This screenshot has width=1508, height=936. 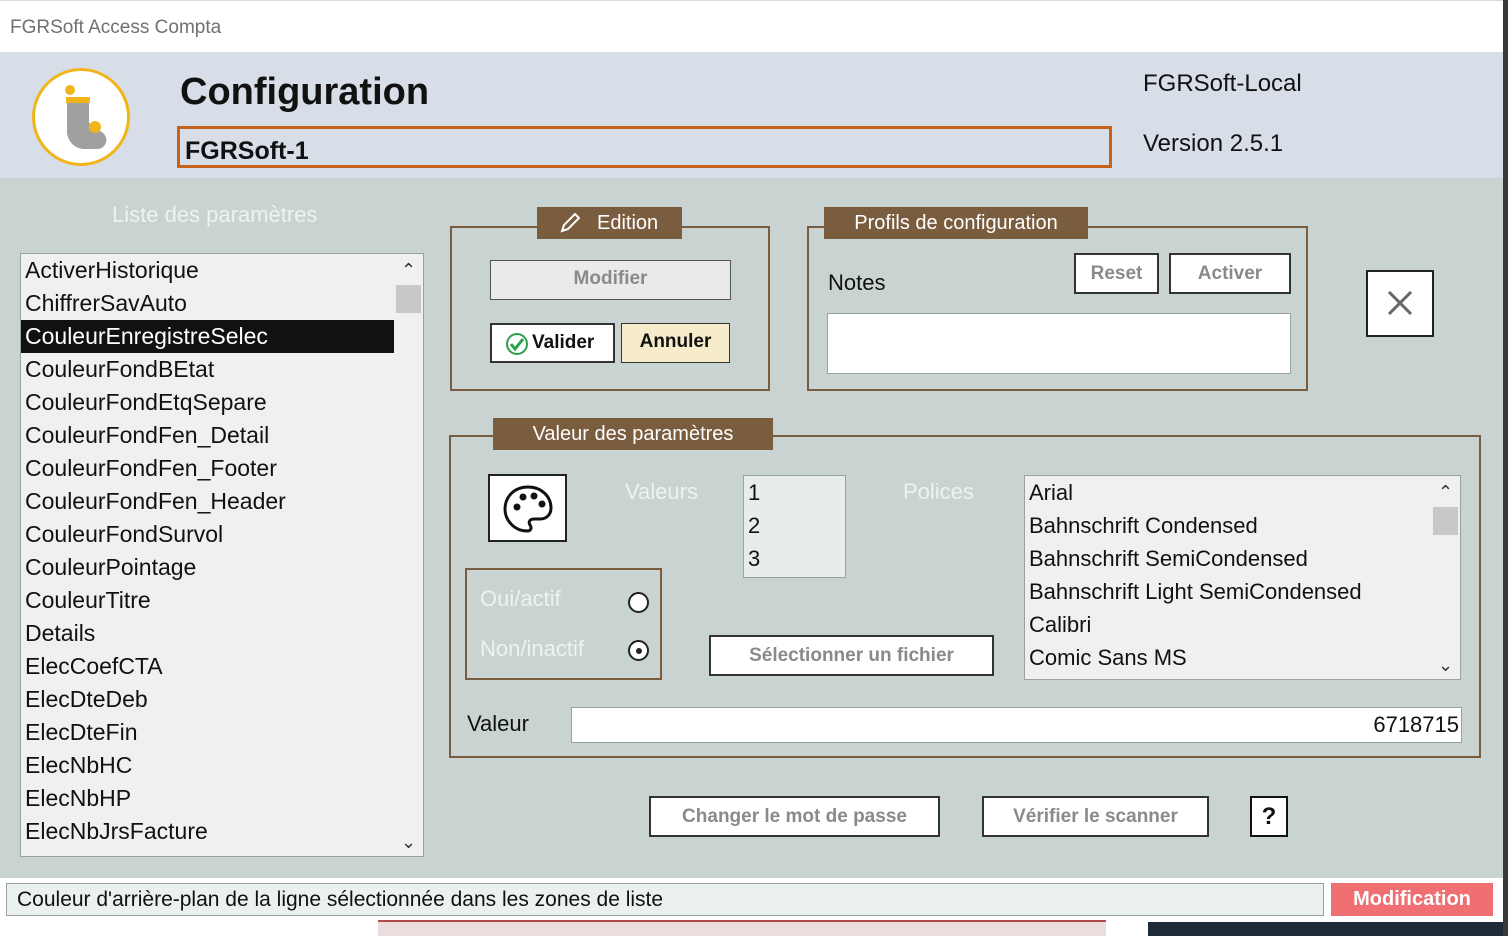 I want to click on pencil-icon, so click(x=570, y=222).